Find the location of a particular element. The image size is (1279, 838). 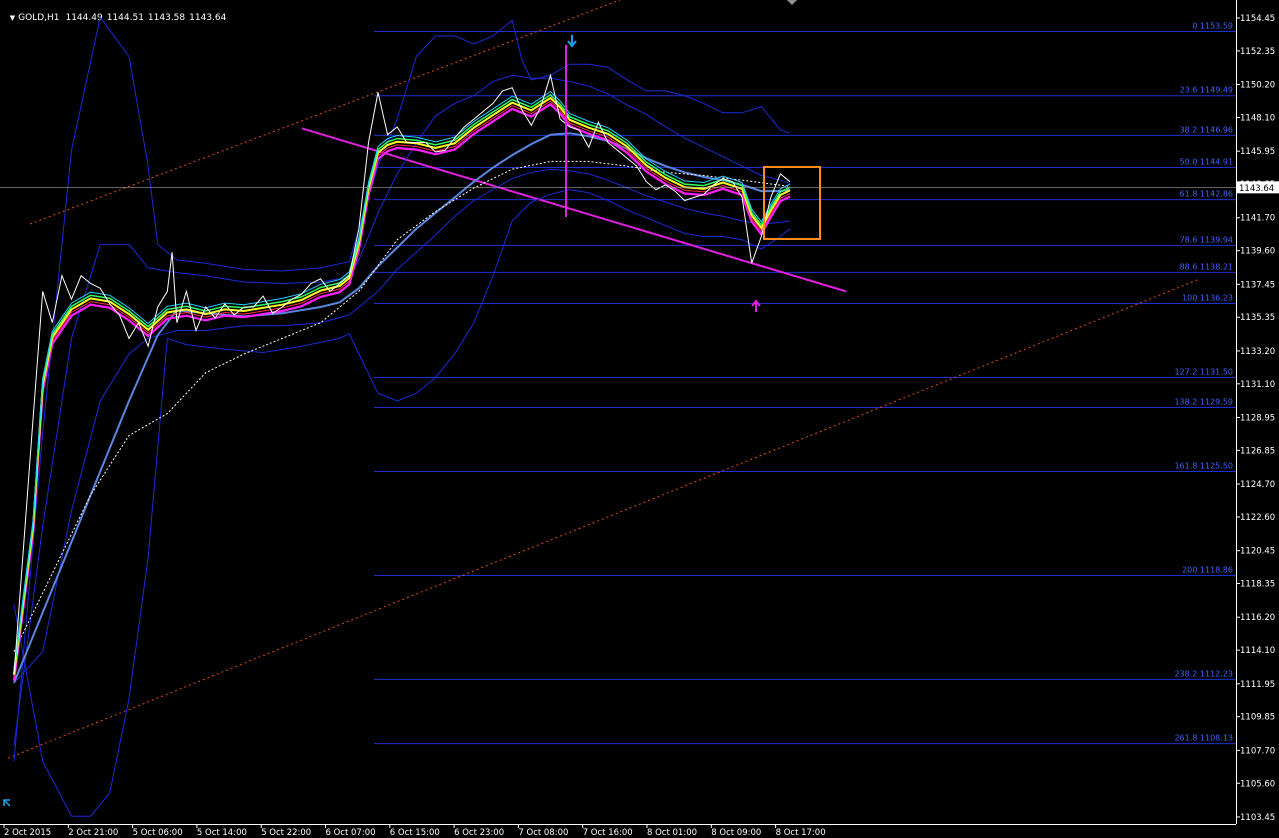

price-tick-label: 1114.10 is located at coordinates (1257, 651).